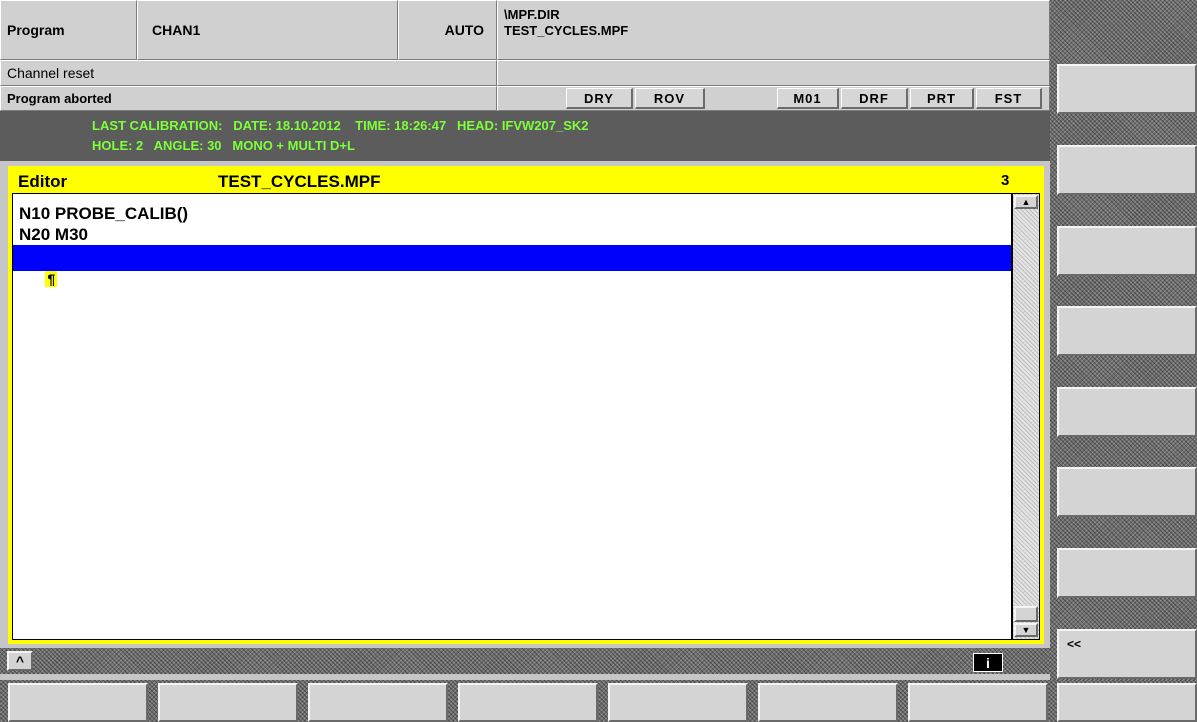 This screenshot has height=722, width=1197. I want to click on status-bar, so click(525, 661).